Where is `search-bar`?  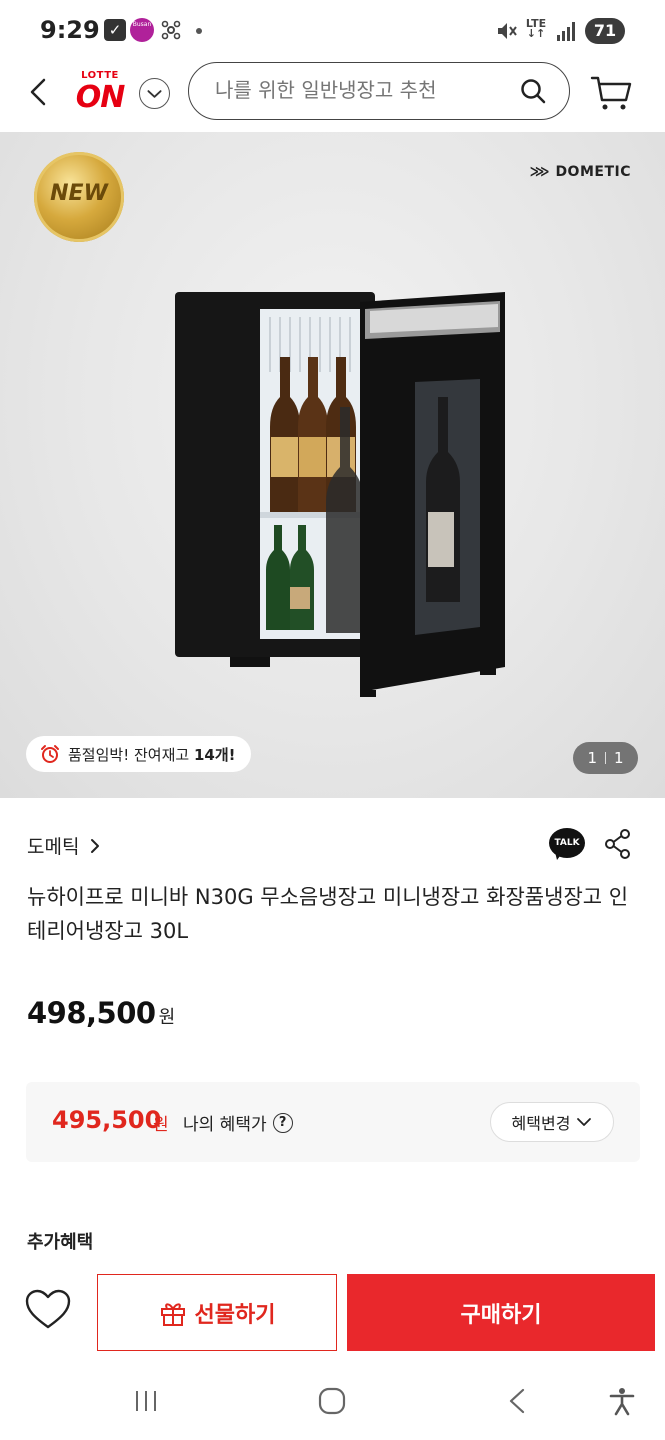
search-bar is located at coordinates (379, 91).